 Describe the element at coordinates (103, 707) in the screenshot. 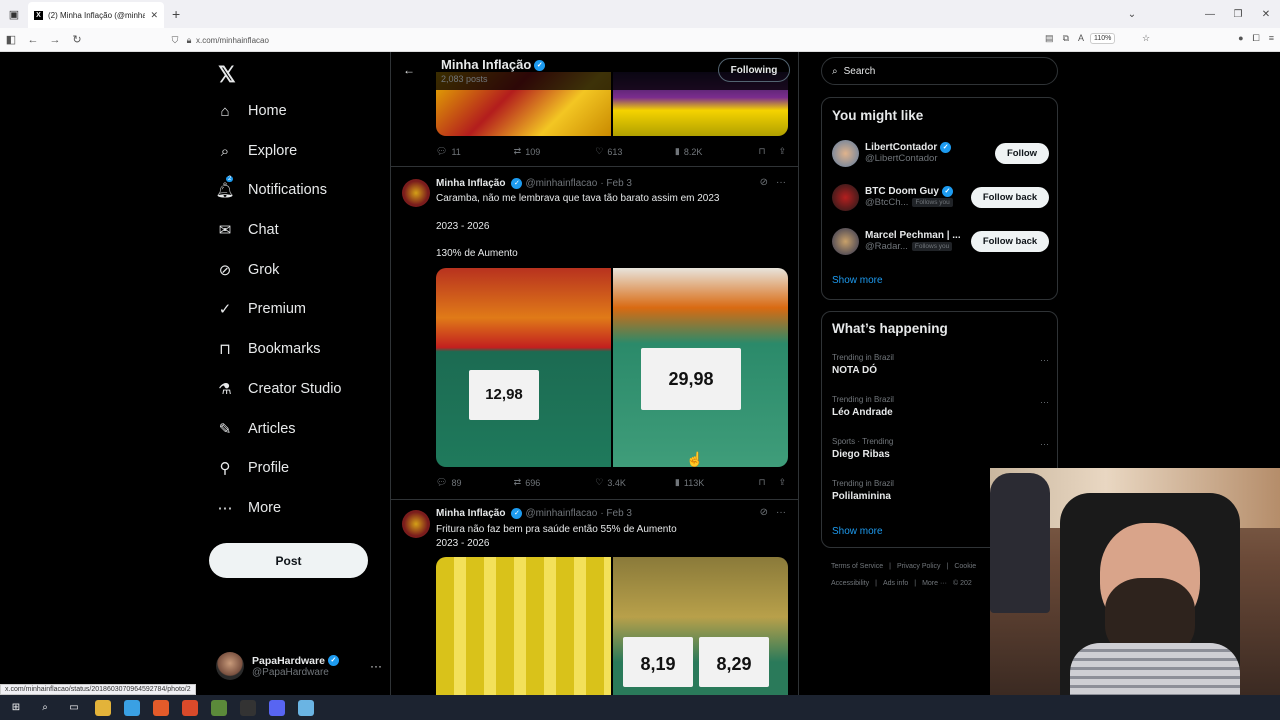

I see `file-explorer-icon` at that location.